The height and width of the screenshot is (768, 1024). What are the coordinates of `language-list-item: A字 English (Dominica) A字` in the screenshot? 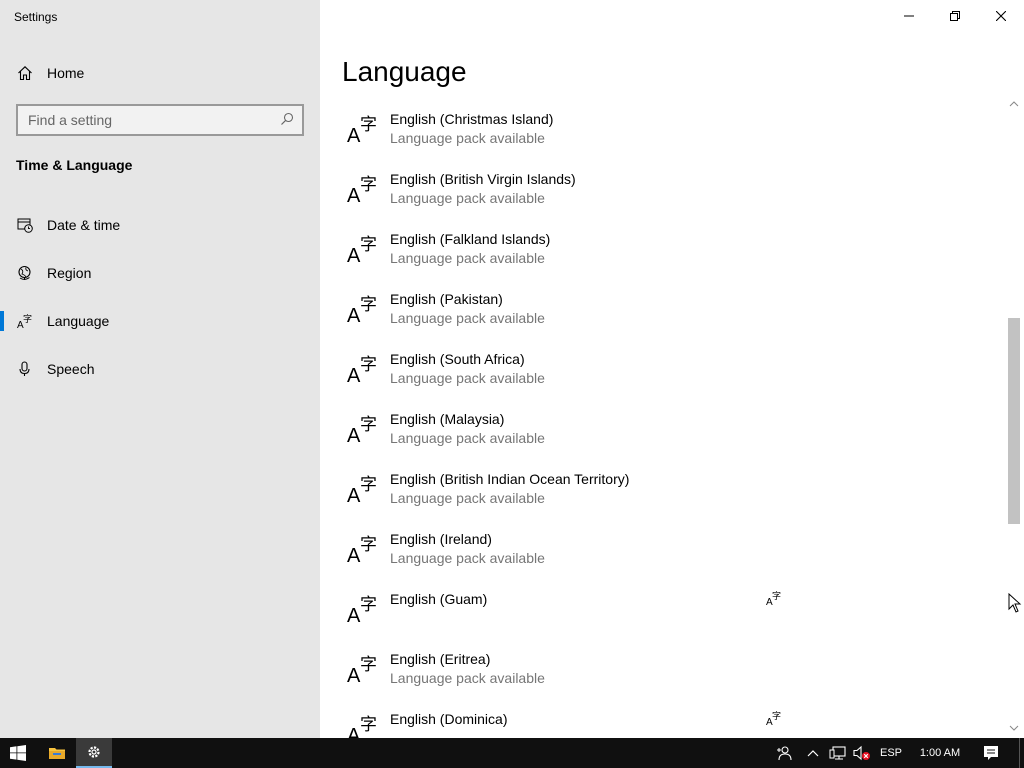 It's located at (662, 718).